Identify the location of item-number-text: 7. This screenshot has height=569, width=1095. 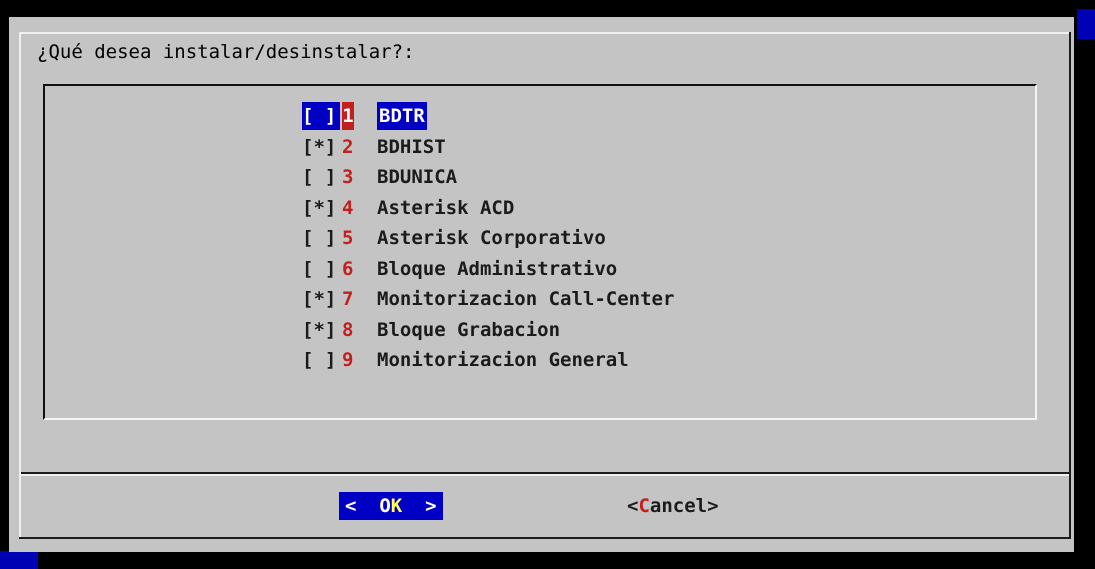
(348, 299).